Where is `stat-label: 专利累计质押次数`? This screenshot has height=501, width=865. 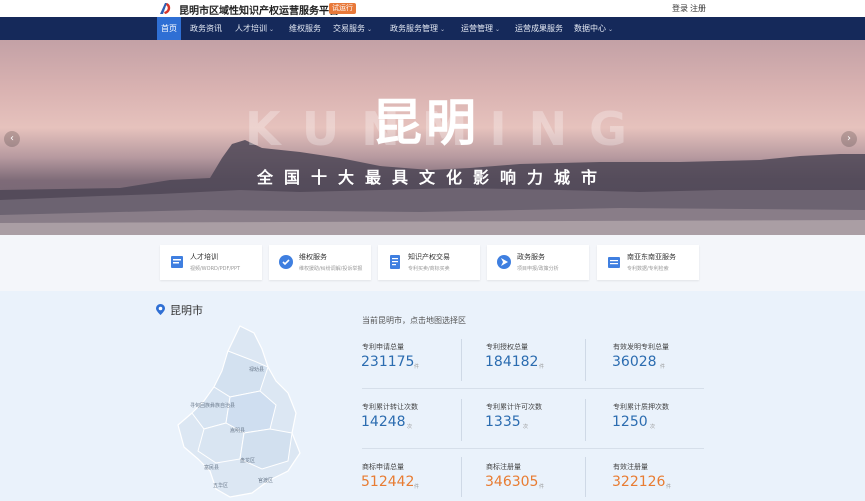 stat-label: 专利累计质押次数 is located at coordinates (641, 407).